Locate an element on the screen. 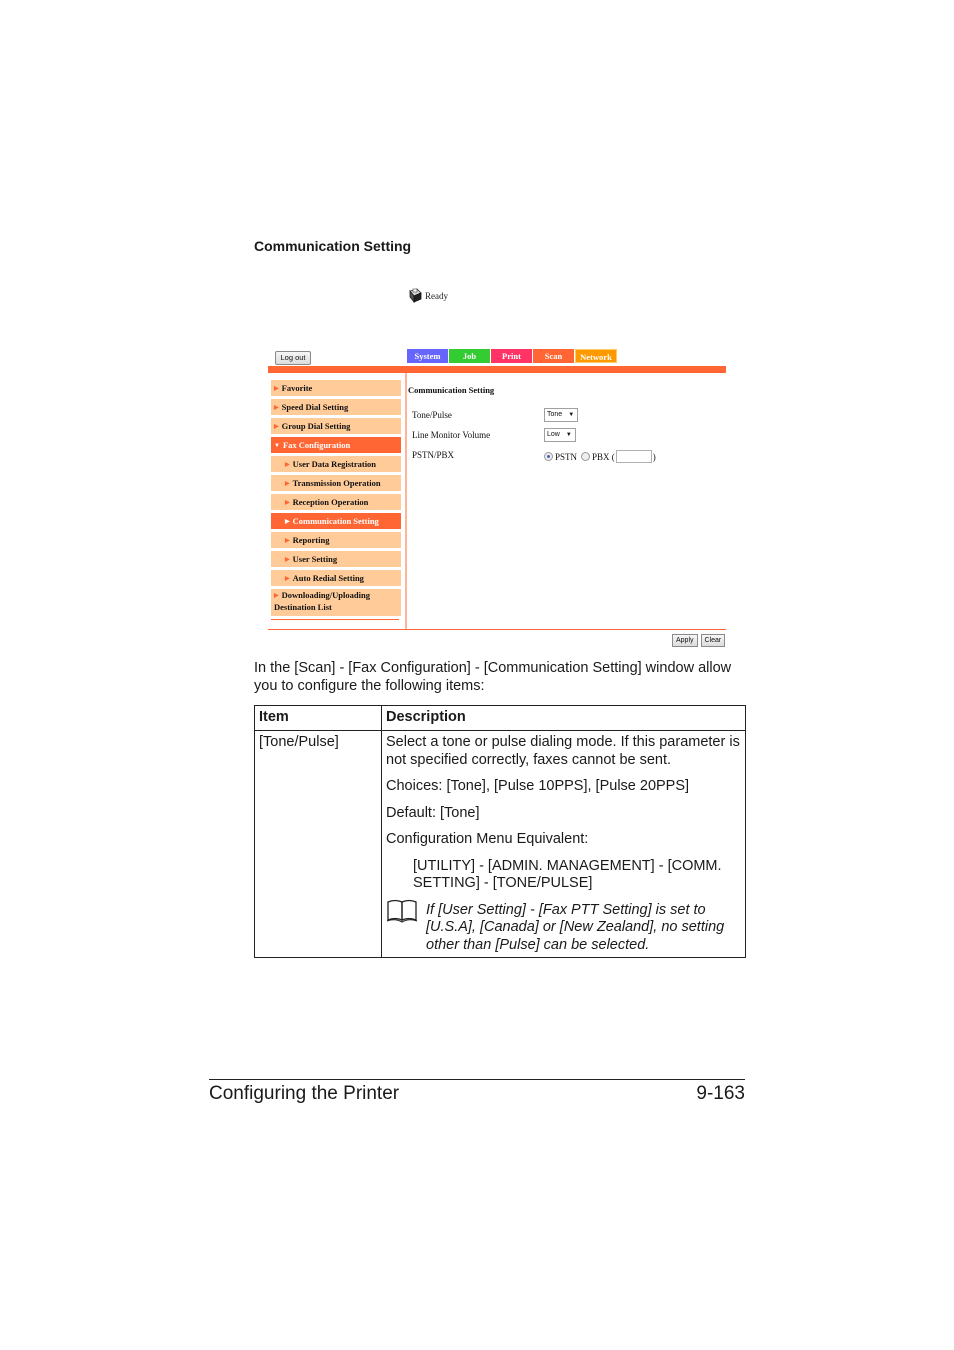 Image resolution: width=954 pixels, height=1350 pixels. clear-button: Clear is located at coordinates (713, 640).